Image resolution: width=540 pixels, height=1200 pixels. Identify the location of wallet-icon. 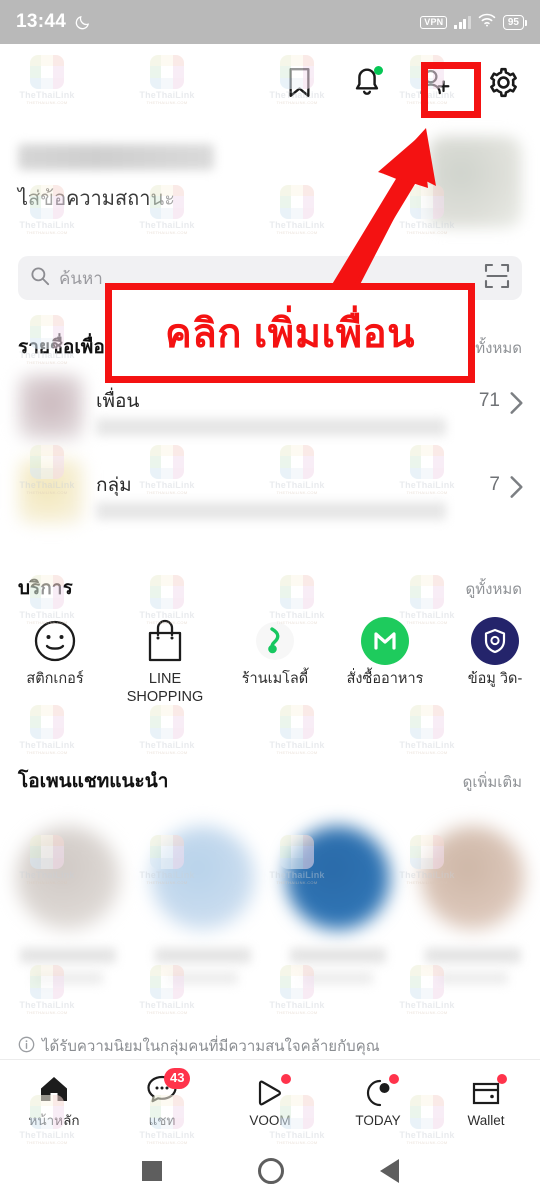
(486, 1092).